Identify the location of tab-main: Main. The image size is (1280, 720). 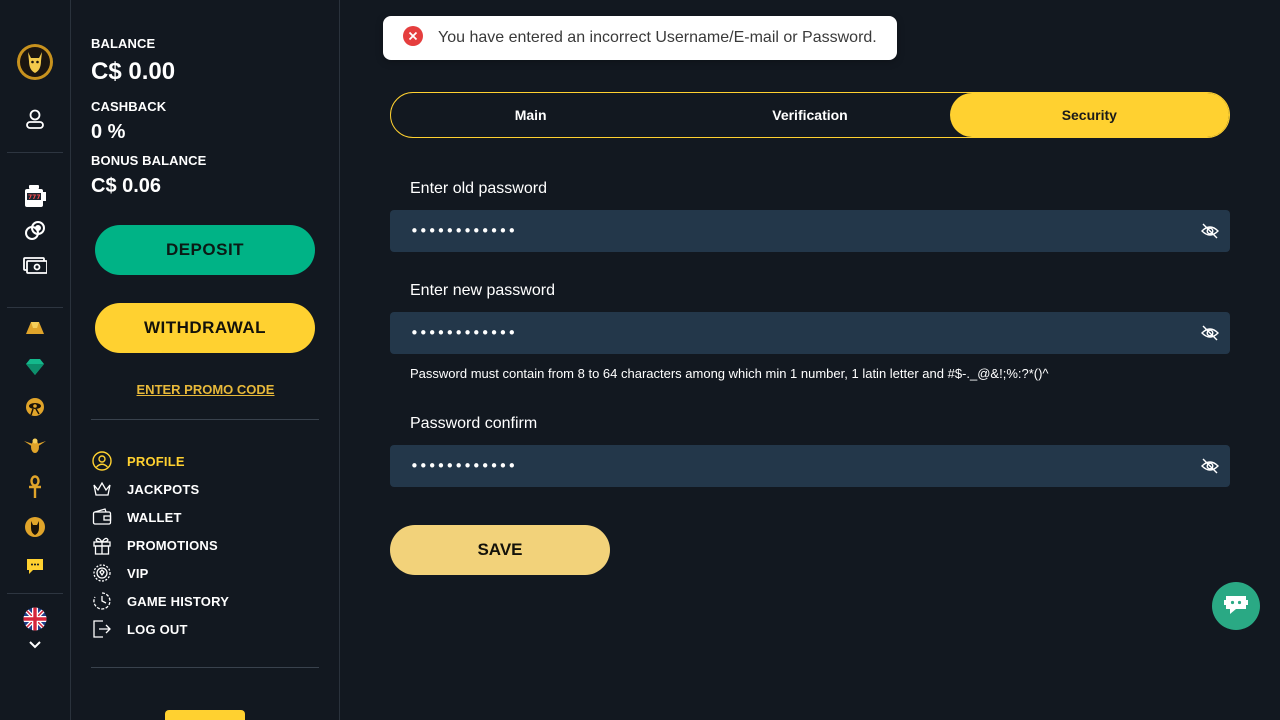
(530, 115).